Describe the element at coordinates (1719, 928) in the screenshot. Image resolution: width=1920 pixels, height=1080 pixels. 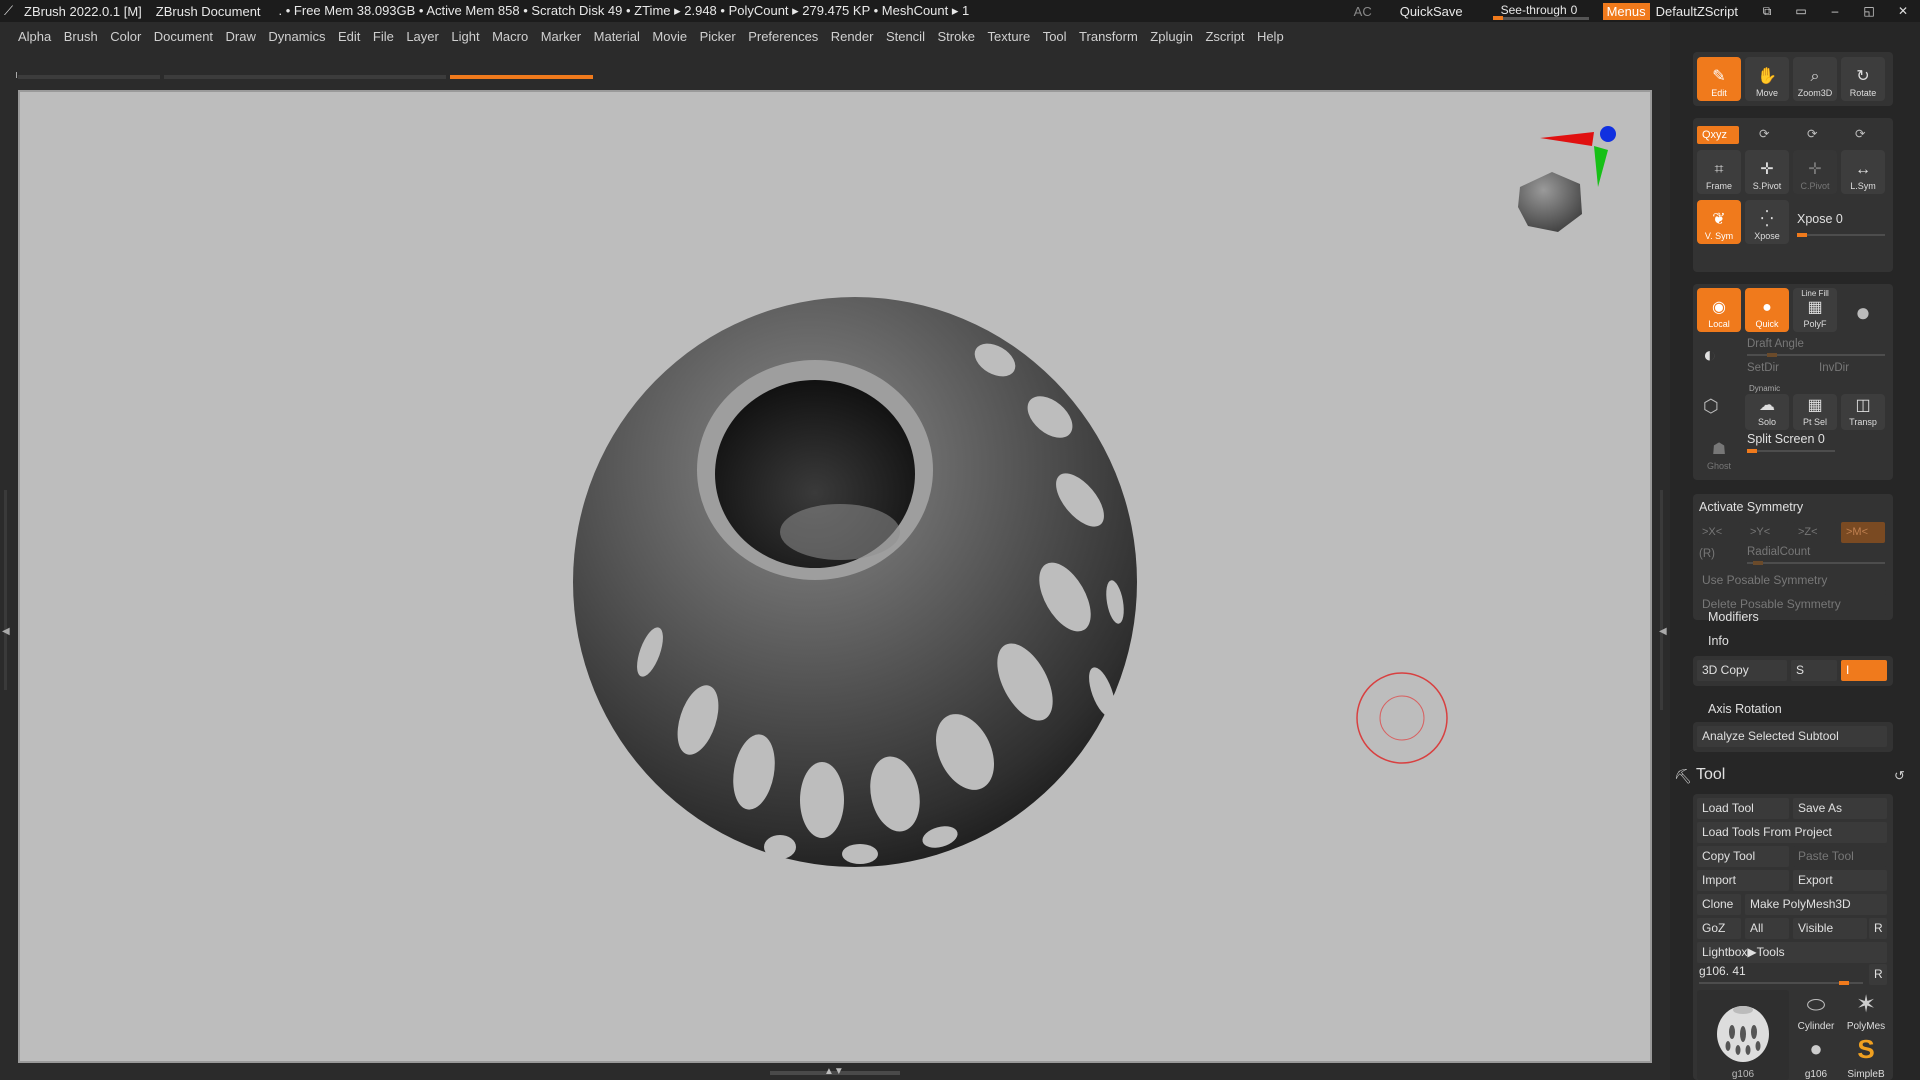
I see `goz-button: GoZ` at that location.